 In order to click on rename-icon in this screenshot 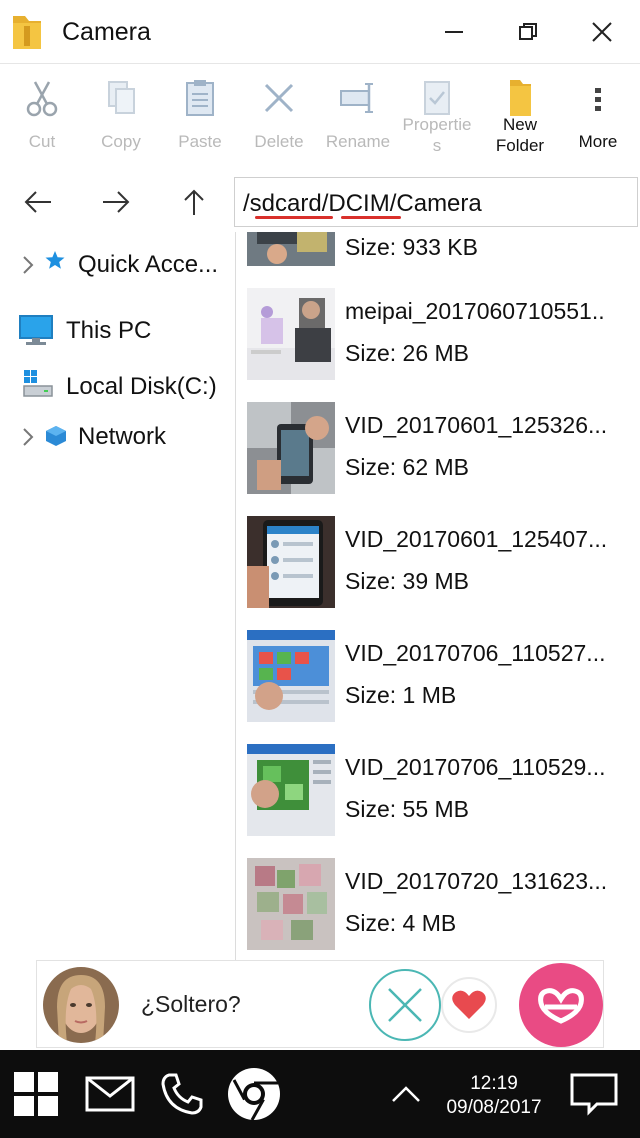, I will do `click(356, 98)`.